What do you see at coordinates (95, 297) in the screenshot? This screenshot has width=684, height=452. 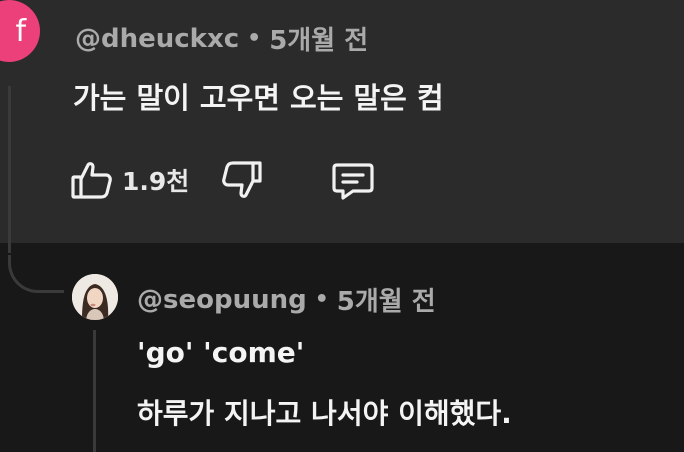 I see `reply-avatar` at bounding box center [95, 297].